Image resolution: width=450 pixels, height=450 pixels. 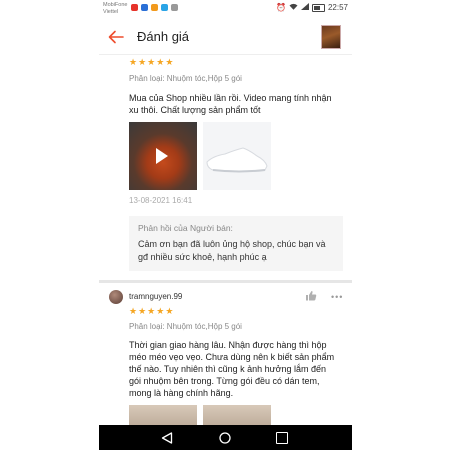 I want to click on battery-icon, so click(x=318, y=7).